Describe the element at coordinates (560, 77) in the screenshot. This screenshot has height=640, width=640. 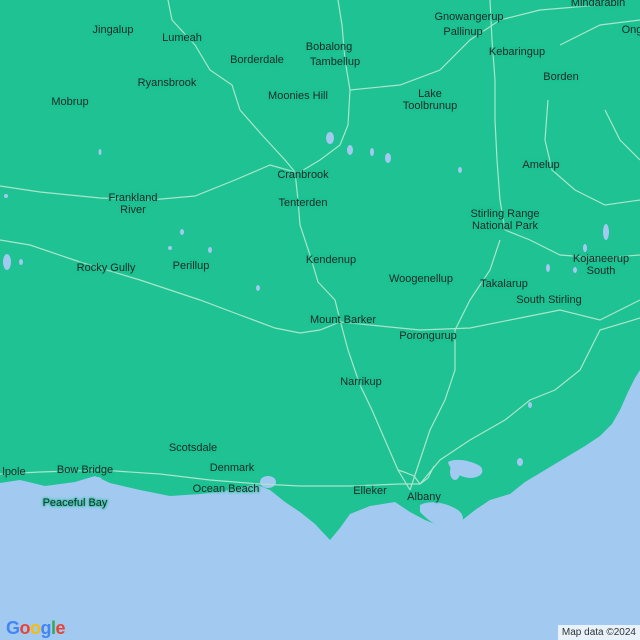
I see `place-borden: Borden` at that location.